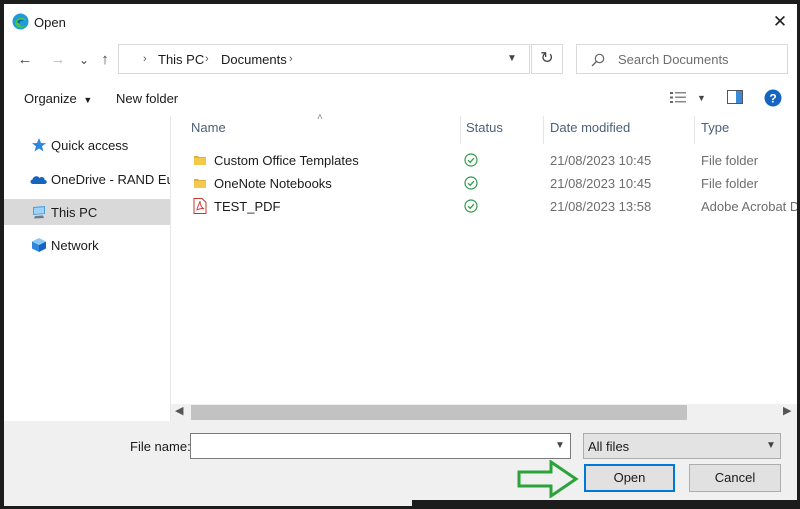  I want to click on sidebar-item-label: Network, so click(75, 245).